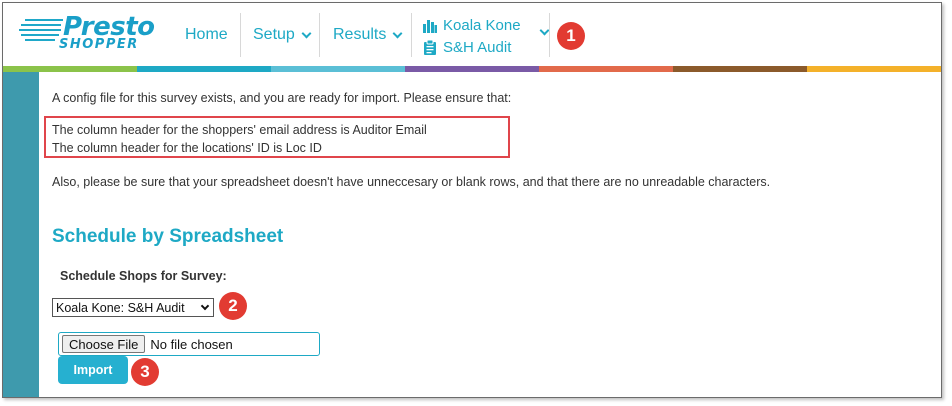 This screenshot has width=952, height=406. What do you see at coordinates (191, 344) in the screenshot?
I see `file-status-text: No file chosen` at bounding box center [191, 344].